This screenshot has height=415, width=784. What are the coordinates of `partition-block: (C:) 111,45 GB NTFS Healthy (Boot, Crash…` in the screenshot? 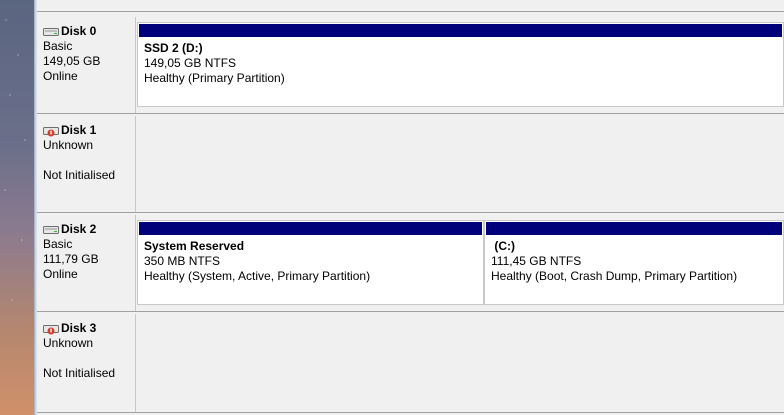 It's located at (634, 262).